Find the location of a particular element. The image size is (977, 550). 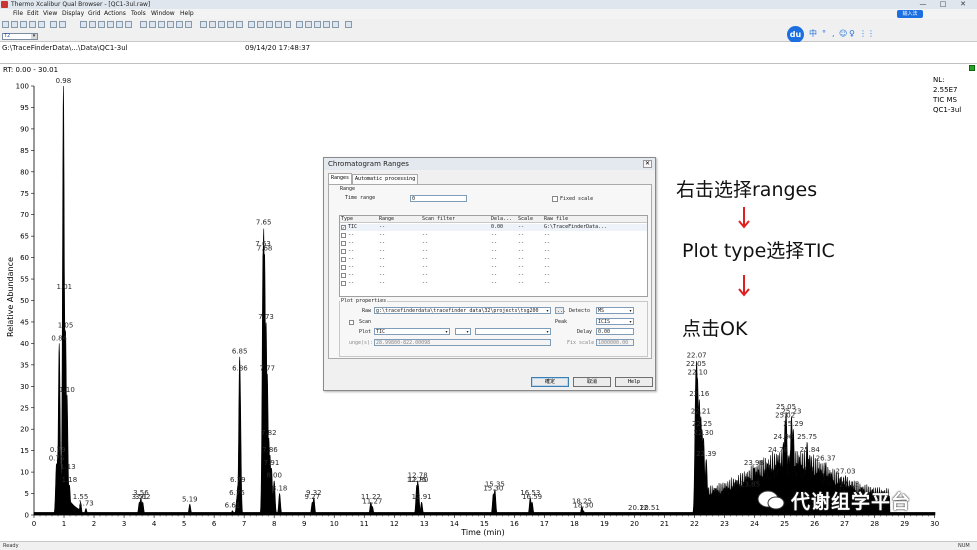

layout-3-icon is located at coordinates (269, 24).